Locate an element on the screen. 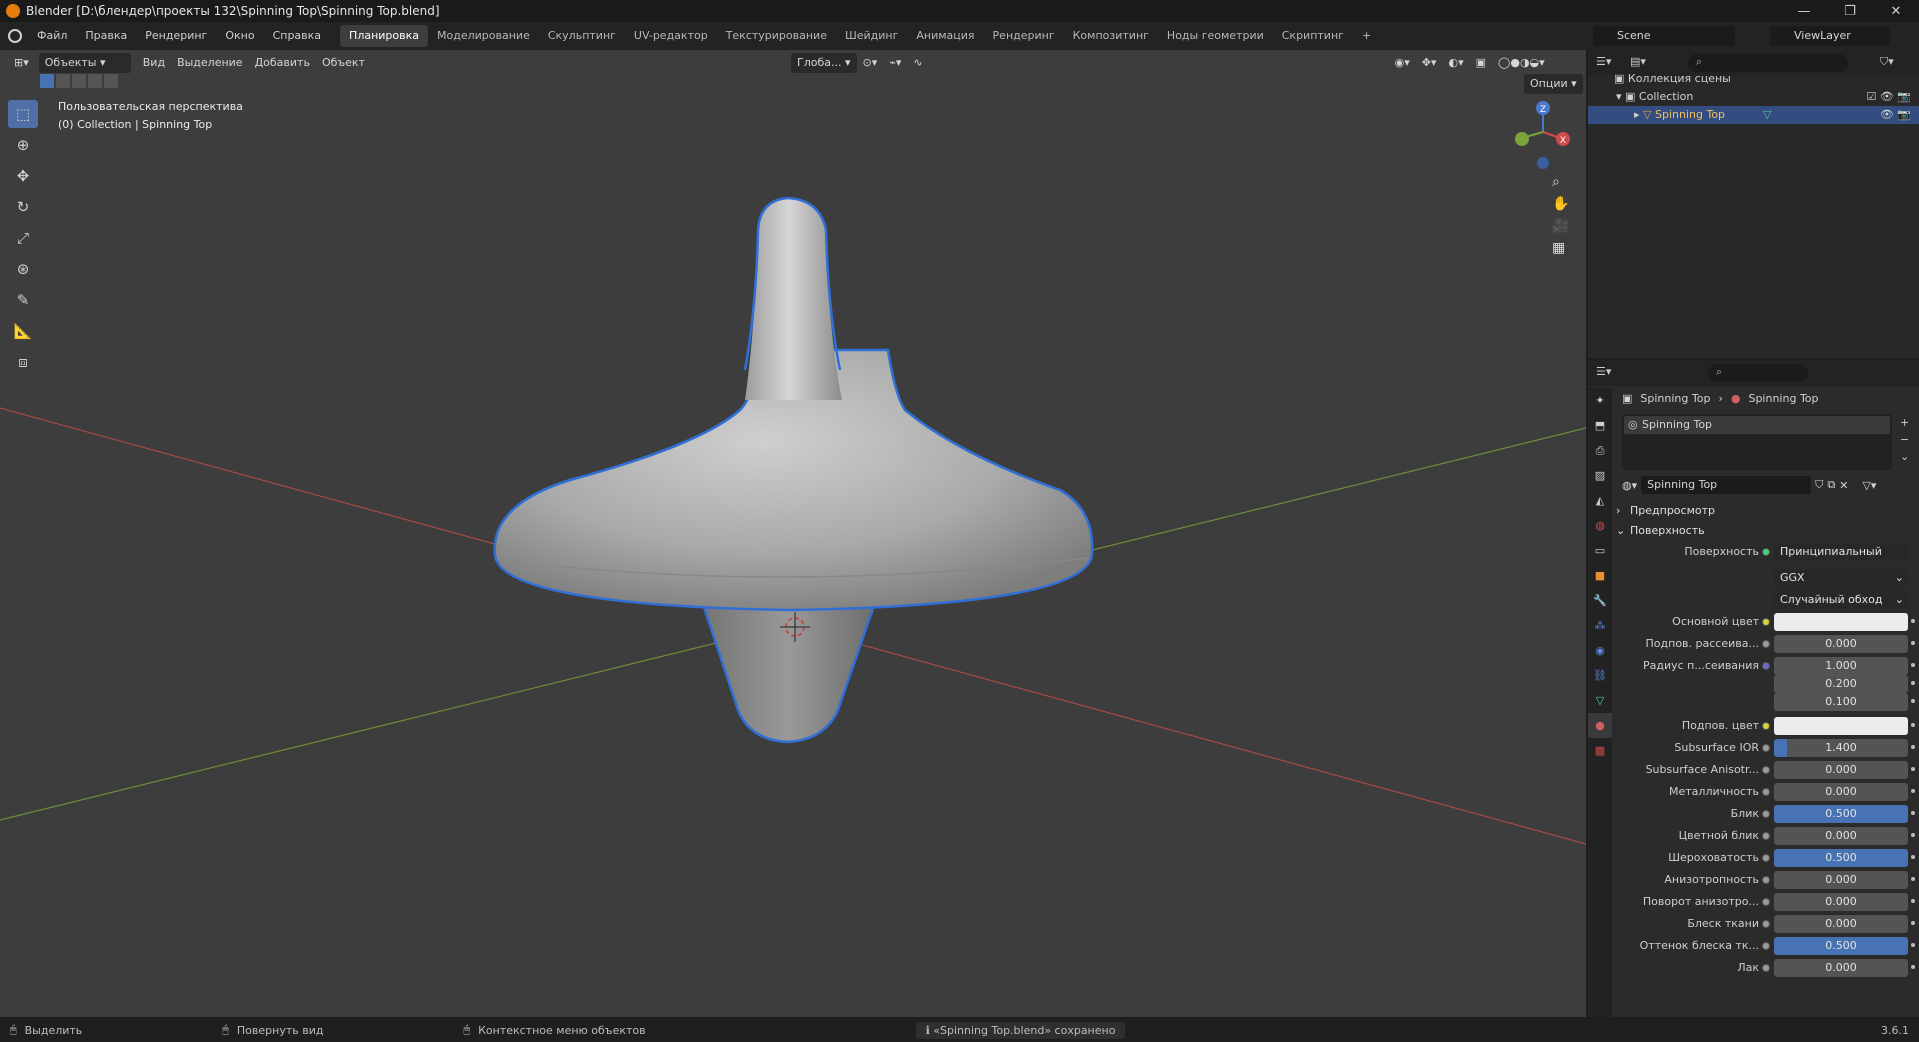  data-tab-icon: ▽ is located at coordinates (1600, 700).